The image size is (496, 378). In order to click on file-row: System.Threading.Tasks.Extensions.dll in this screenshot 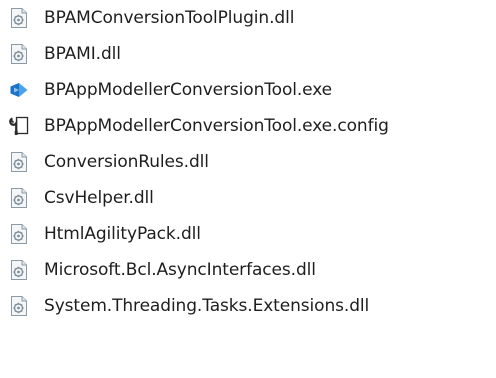, I will do `click(248, 306)`.